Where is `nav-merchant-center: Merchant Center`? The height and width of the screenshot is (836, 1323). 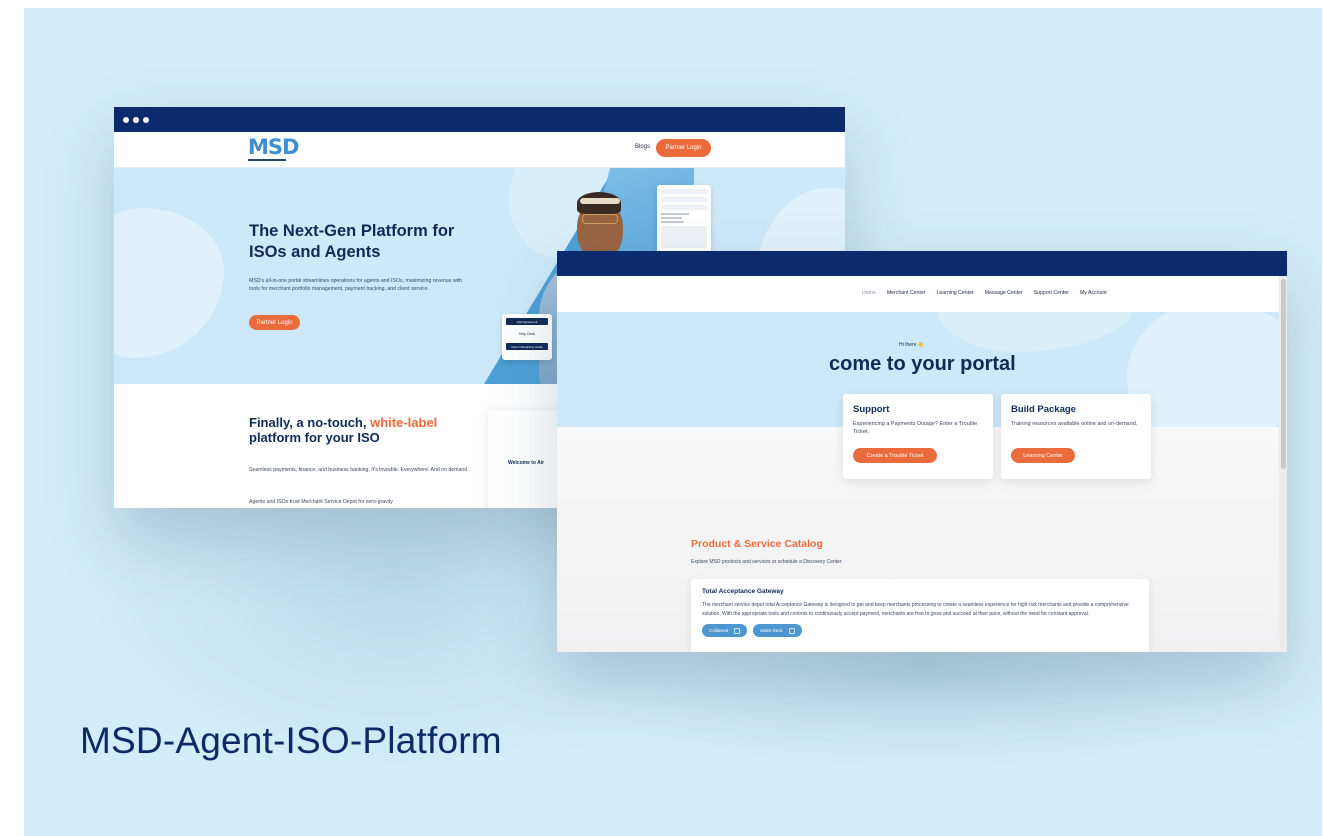 nav-merchant-center: Merchant Center is located at coordinates (906, 293).